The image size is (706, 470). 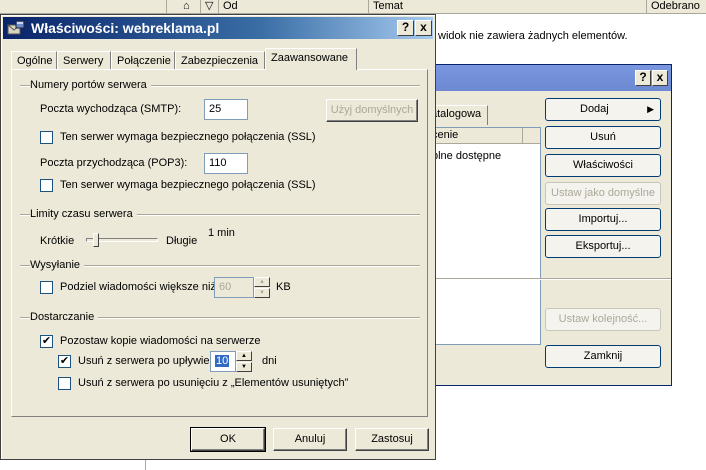 I want to click on timeouts-group-label: Limity czasu serwera, so click(x=83, y=214).